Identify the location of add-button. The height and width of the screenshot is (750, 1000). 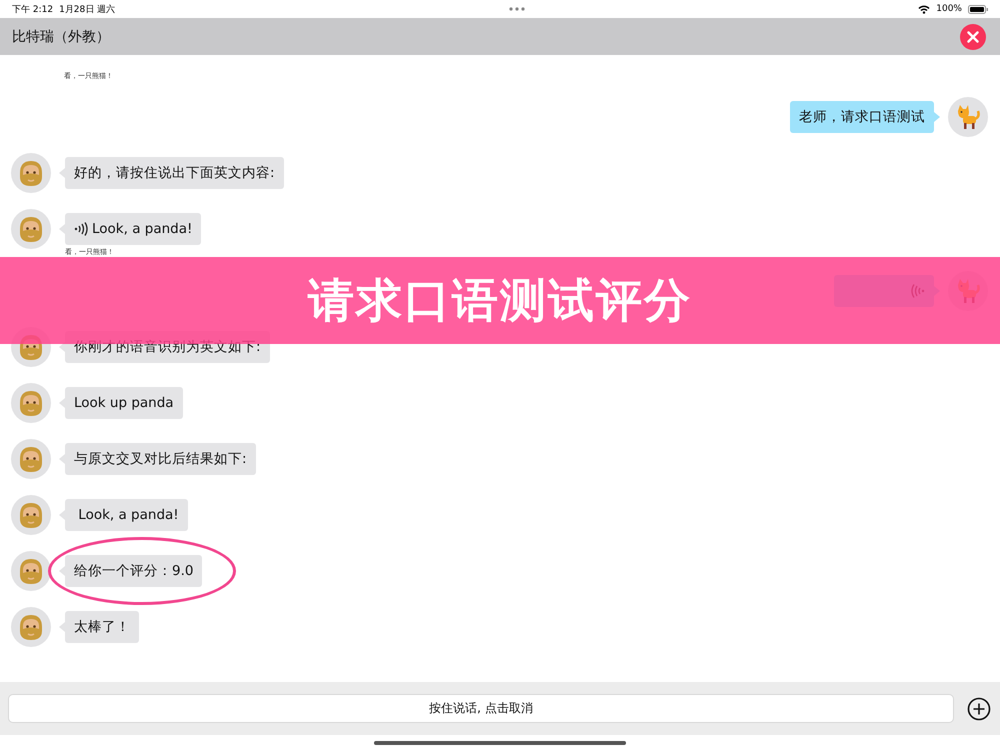
(979, 709).